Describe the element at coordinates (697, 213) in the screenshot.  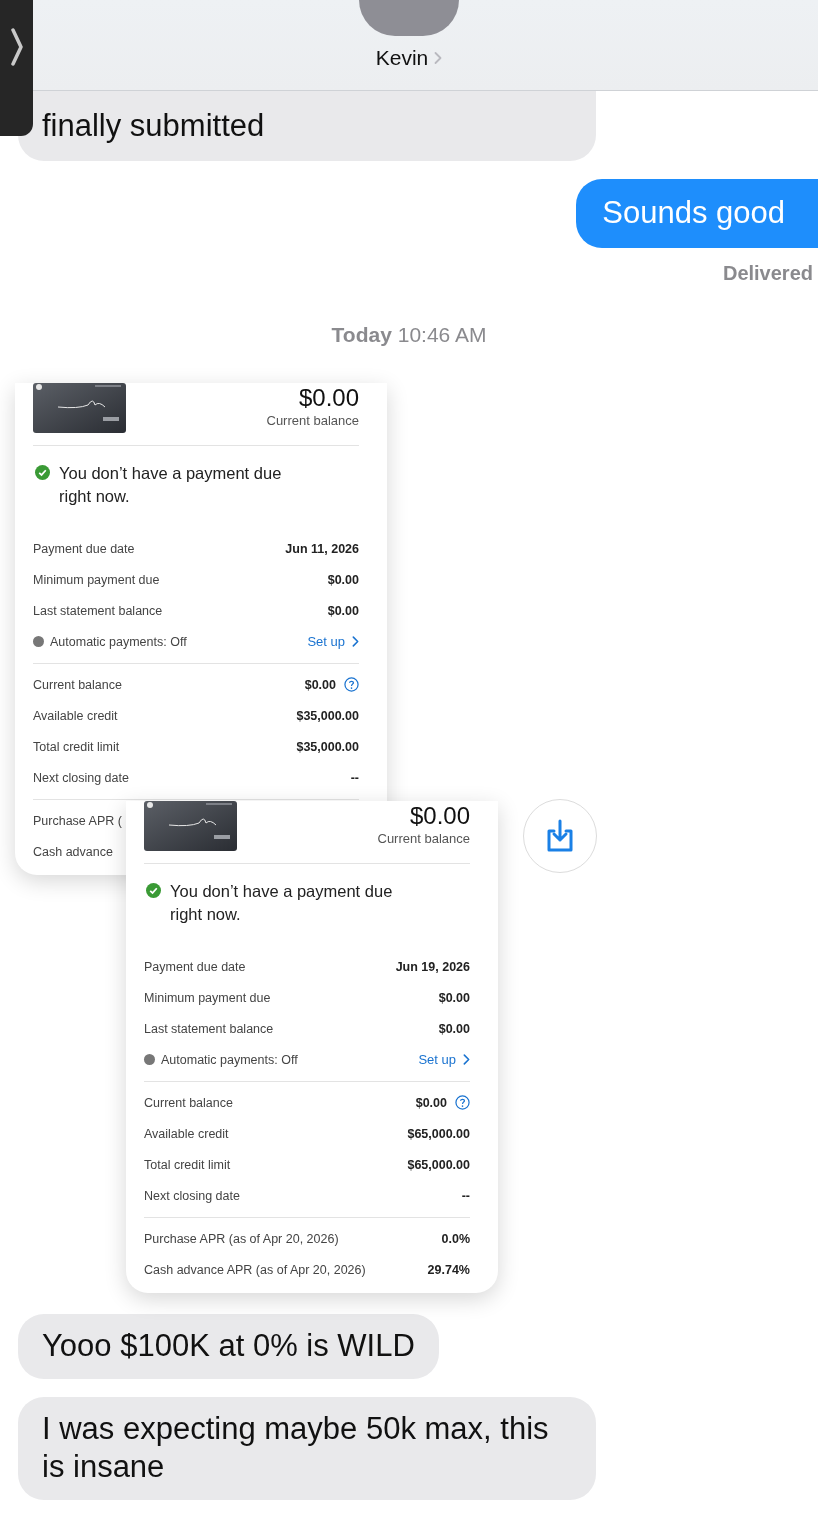
I see `message-bubble: Sounds good` at that location.